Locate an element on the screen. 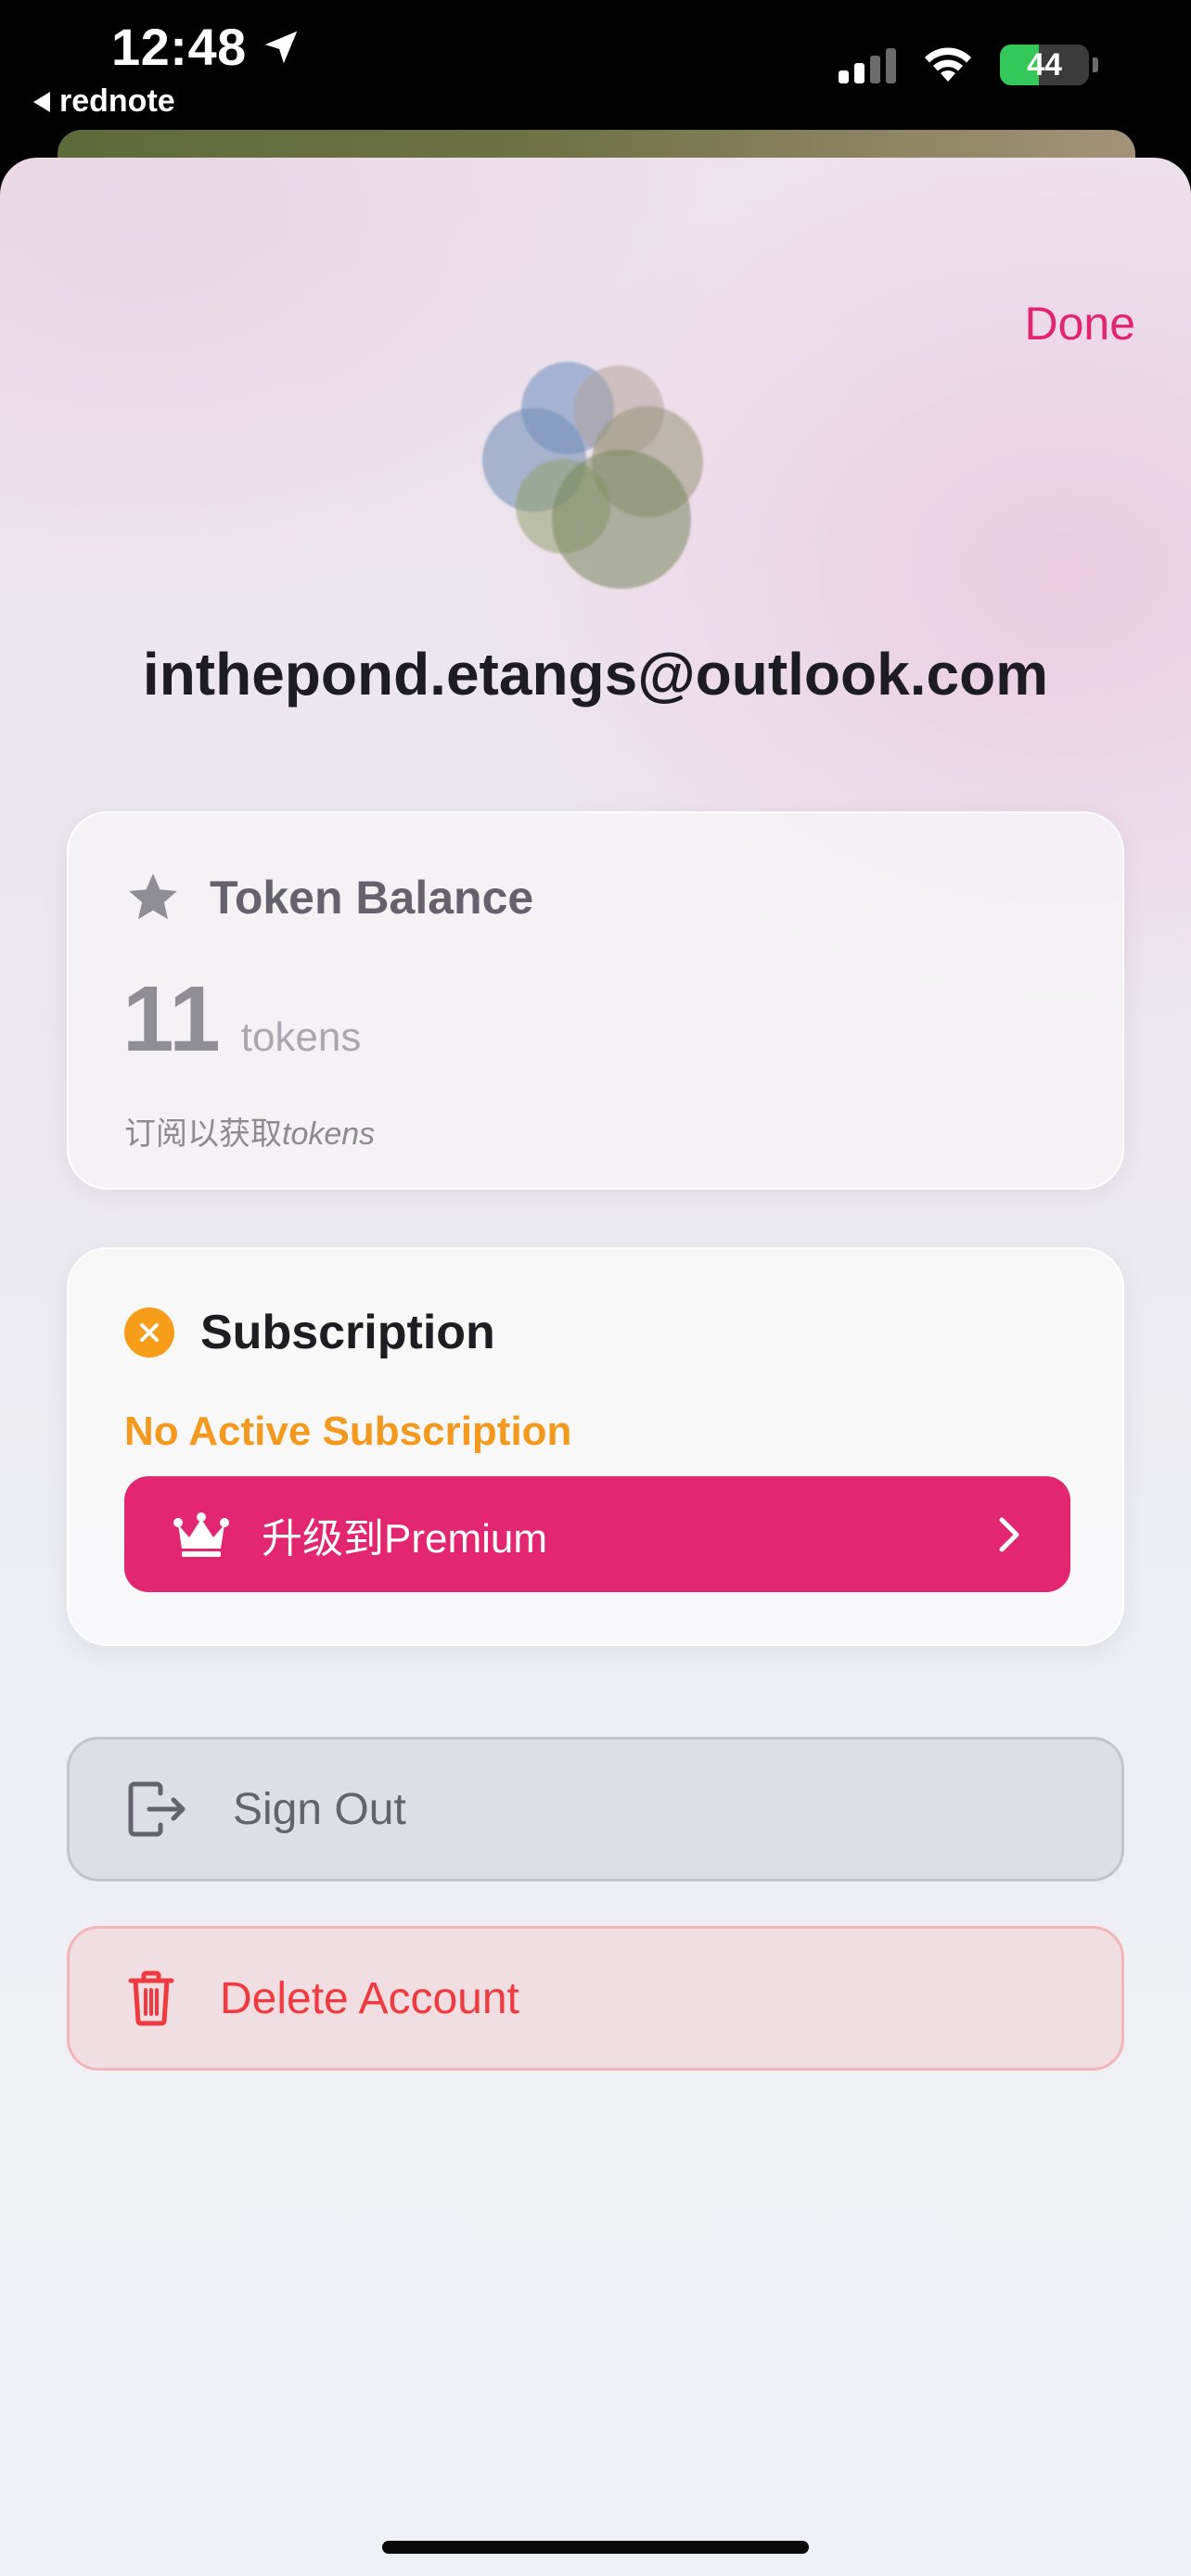  chevron-right-icon is located at coordinates (1009, 1534).